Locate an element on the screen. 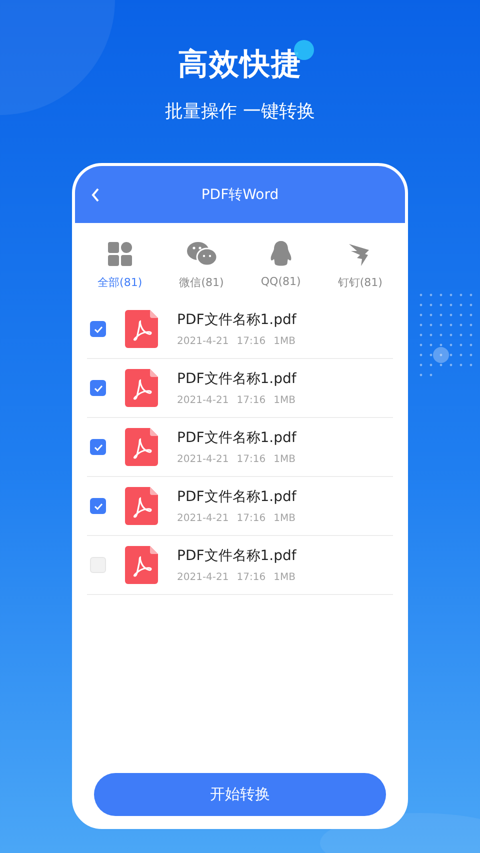 This screenshot has width=480, height=853. chat-bubbles-icon is located at coordinates (201, 254).